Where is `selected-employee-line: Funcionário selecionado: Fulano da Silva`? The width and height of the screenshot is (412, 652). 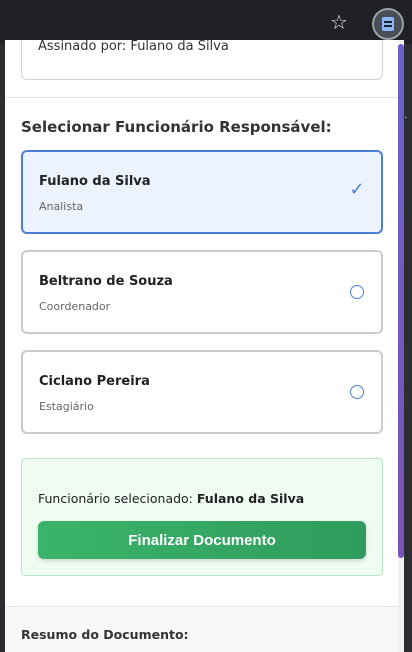 selected-employee-line: Funcionário selecionado: Fulano da Silva is located at coordinates (171, 498).